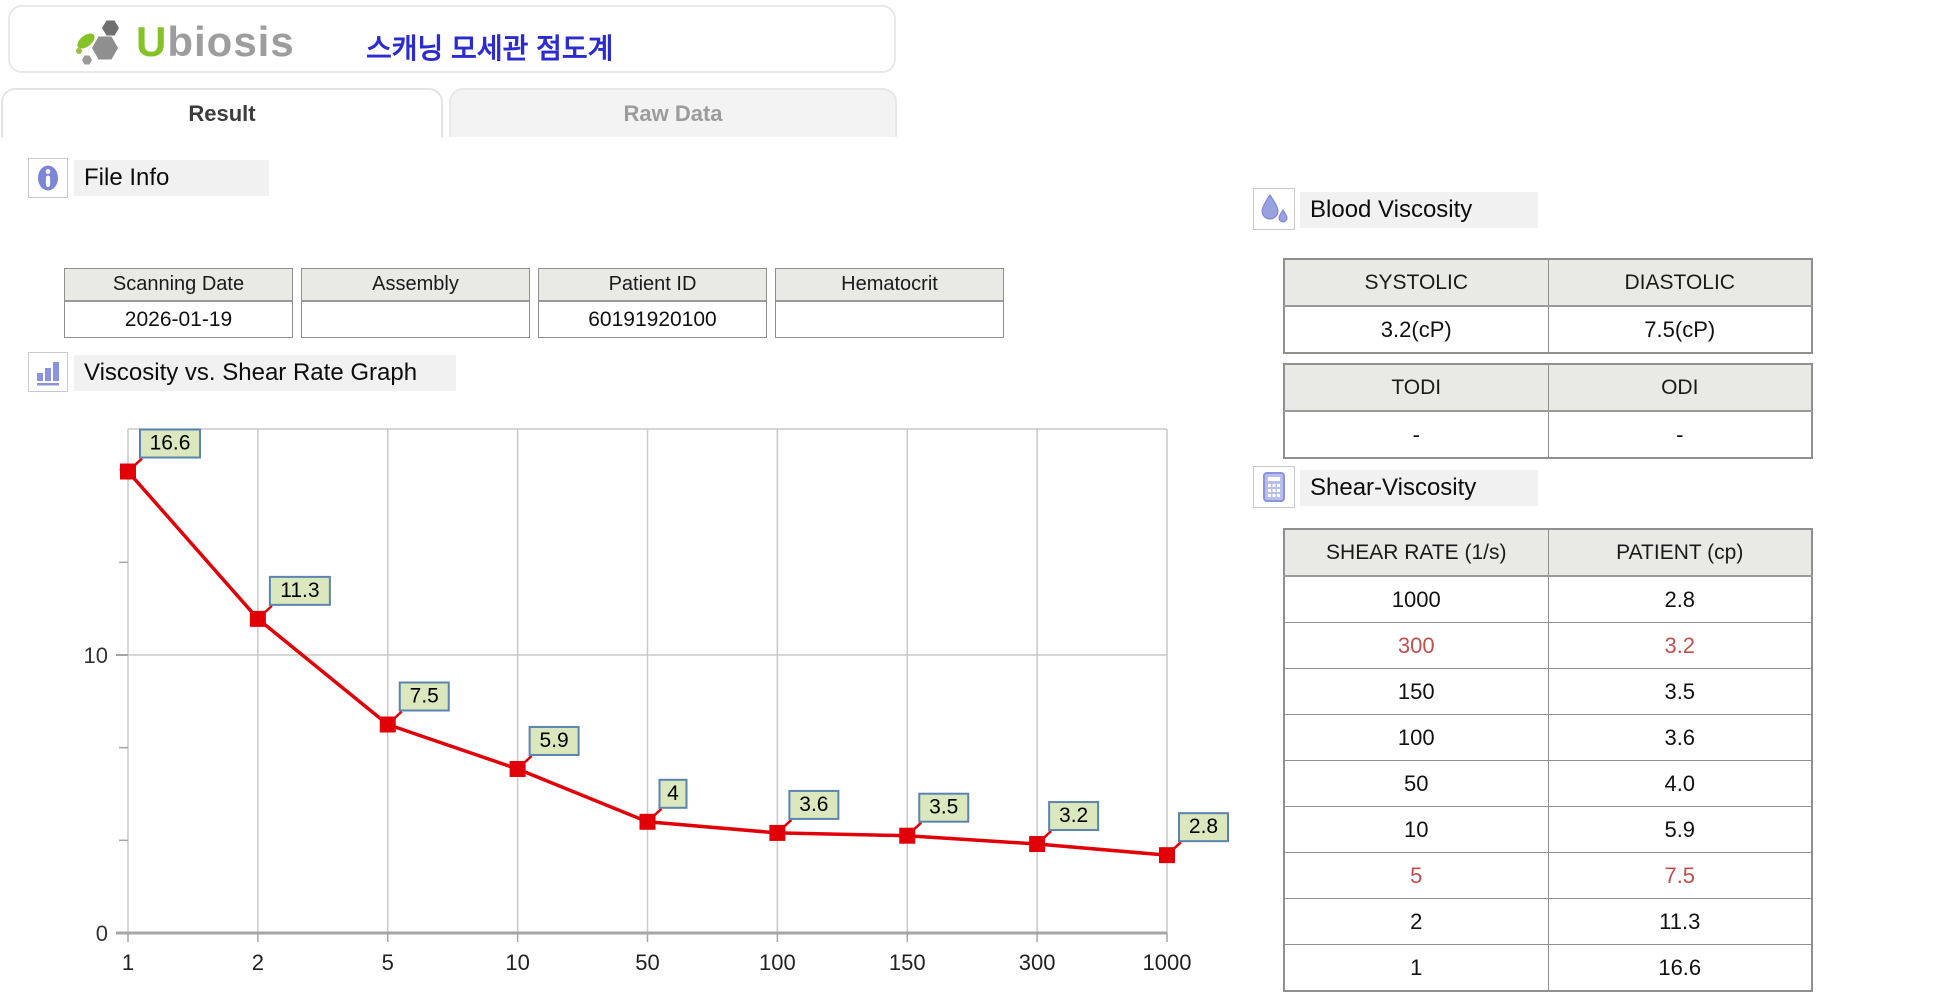 The width and height of the screenshot is (1943, 995). Describe the element at coordinates (265, 373) in the screenshot. I see `graph-title: Viscosity vs. Shear Rate Graph` at that location.